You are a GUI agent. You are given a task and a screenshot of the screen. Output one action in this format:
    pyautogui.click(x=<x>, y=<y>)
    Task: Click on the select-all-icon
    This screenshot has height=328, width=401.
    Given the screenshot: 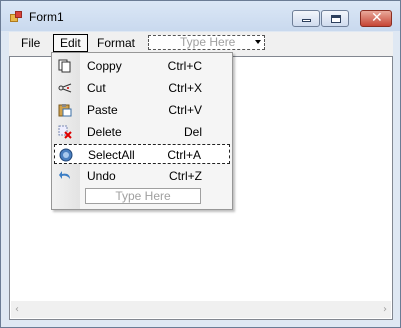 What is the action you would take?
    pyautogui.click(x=66, y=155)
    